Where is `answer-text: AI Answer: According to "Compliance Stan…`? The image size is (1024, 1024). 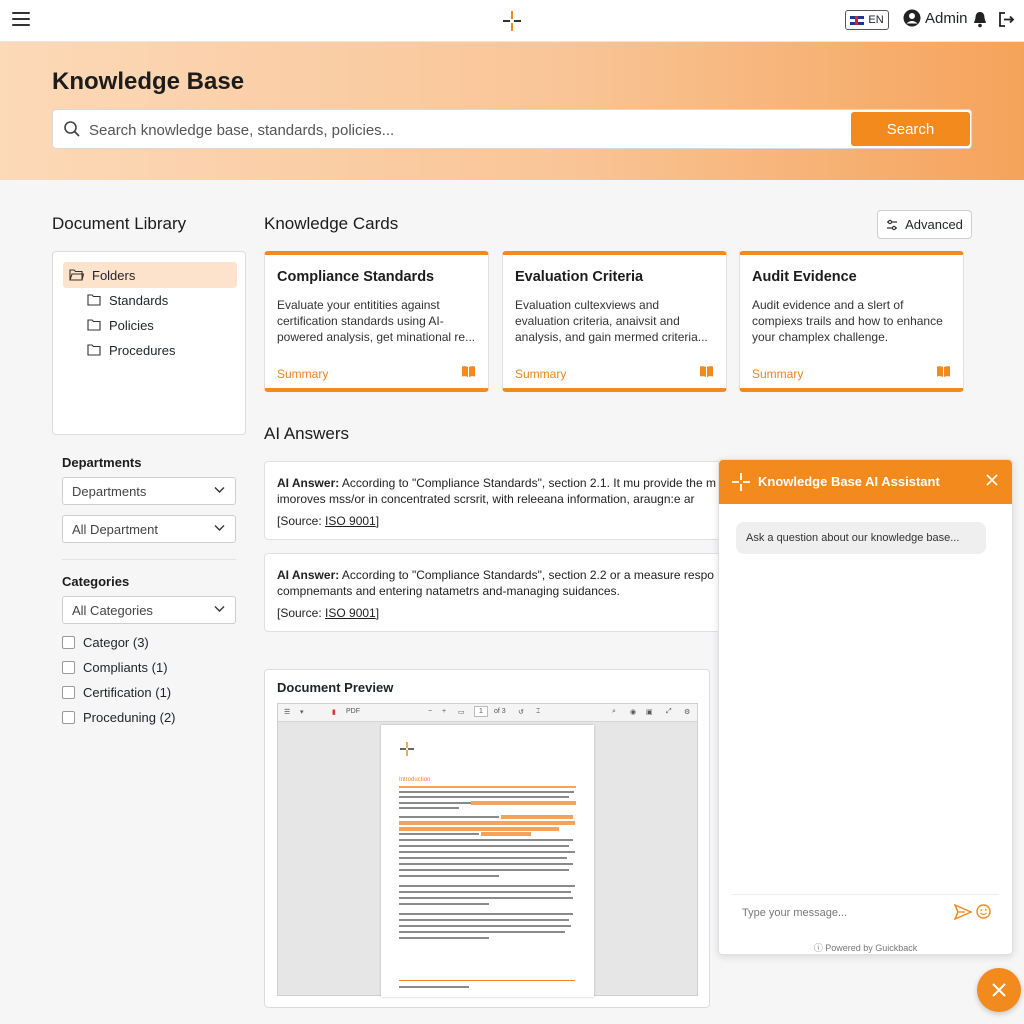
answer-text: AI Answer: According to "Compliance Stan… is located at coordinates (495, 575).